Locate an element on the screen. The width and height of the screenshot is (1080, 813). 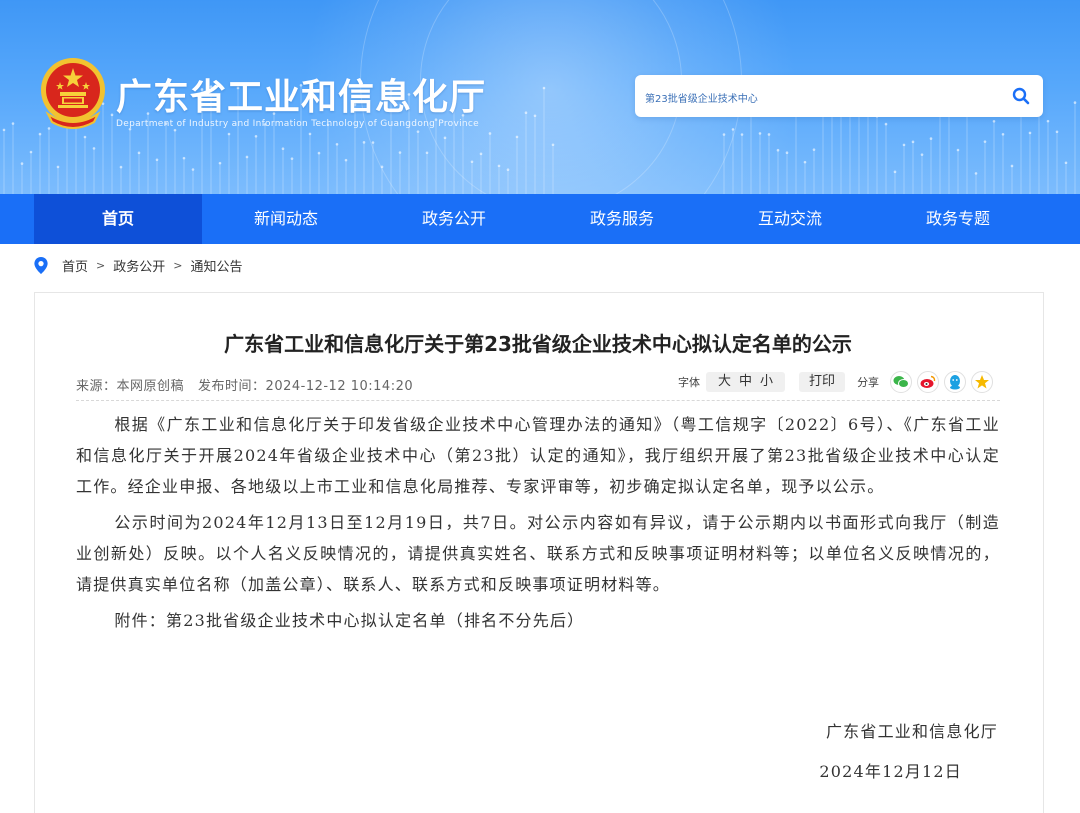
signature-date: 2024年12月12日 is located at coordinates (890, 771).